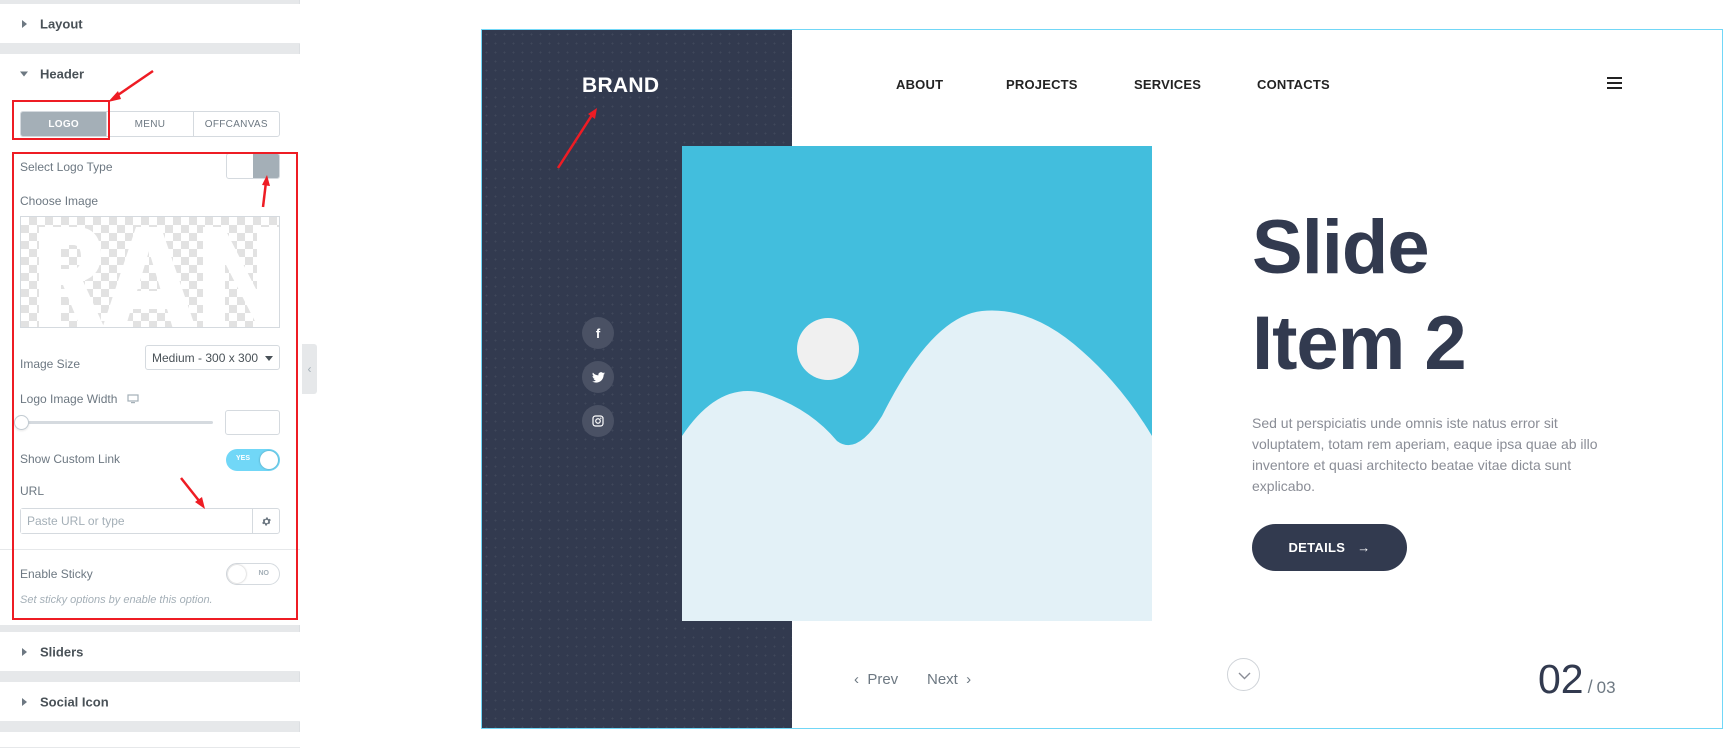  I want to click on nav-about: ABOUT, so click(919, 84).